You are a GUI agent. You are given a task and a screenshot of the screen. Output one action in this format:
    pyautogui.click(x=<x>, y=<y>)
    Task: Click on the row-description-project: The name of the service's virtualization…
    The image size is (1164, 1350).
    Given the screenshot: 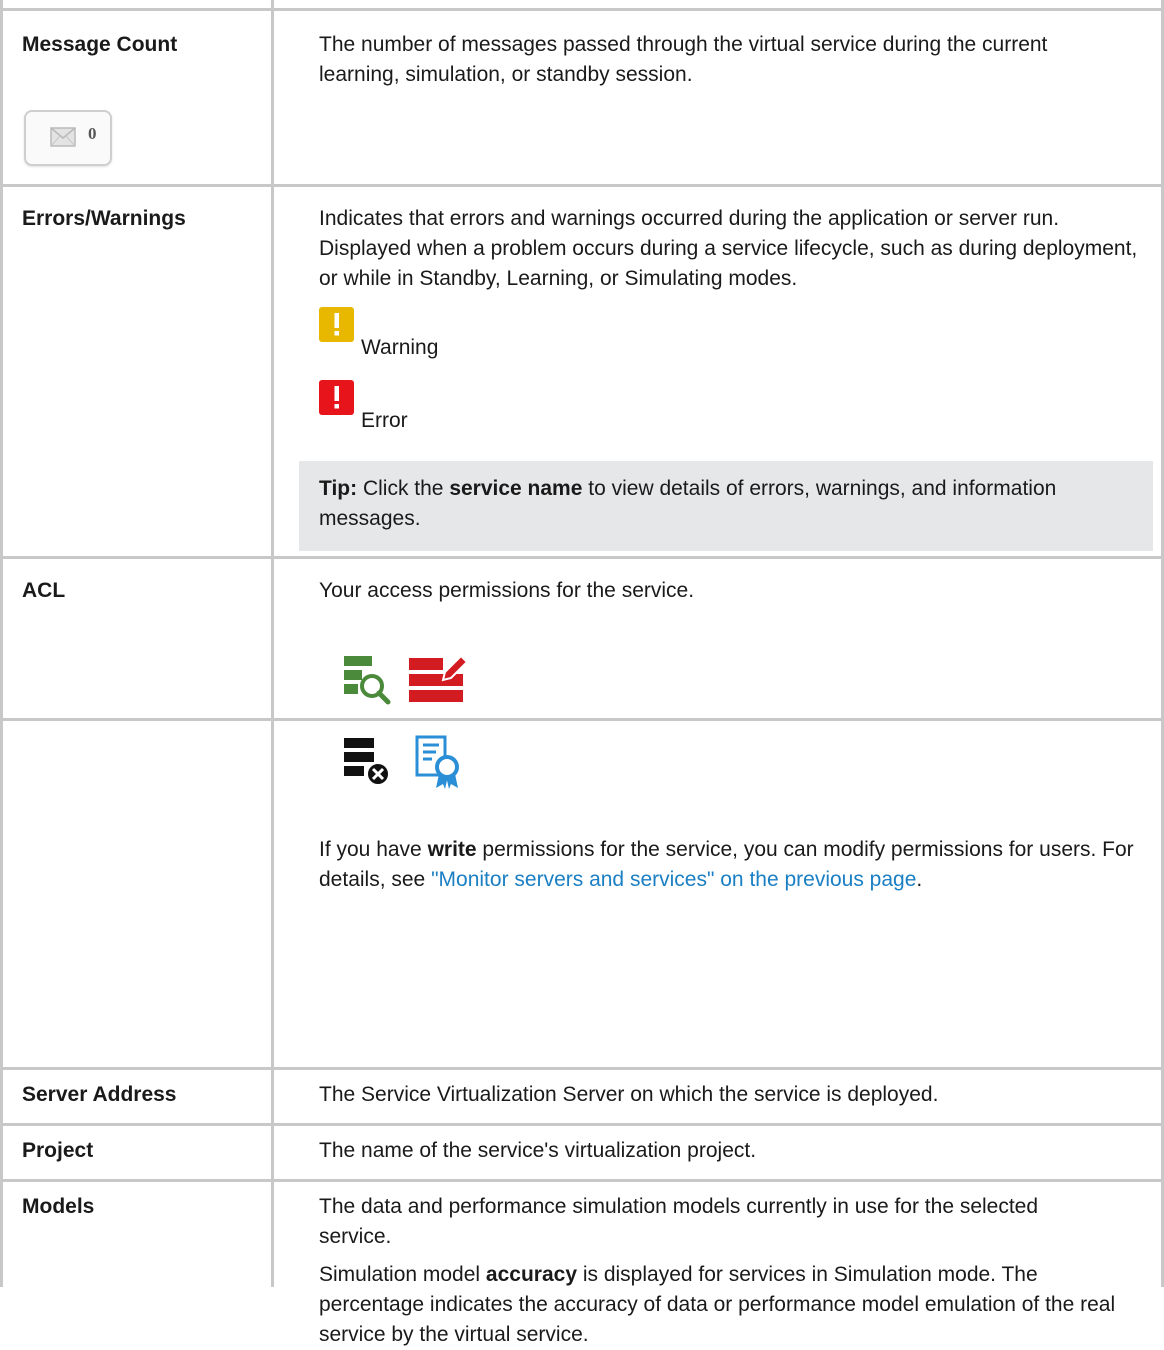 What is the action you would take?
    pyautogui.click(x=538, y=1150)
    